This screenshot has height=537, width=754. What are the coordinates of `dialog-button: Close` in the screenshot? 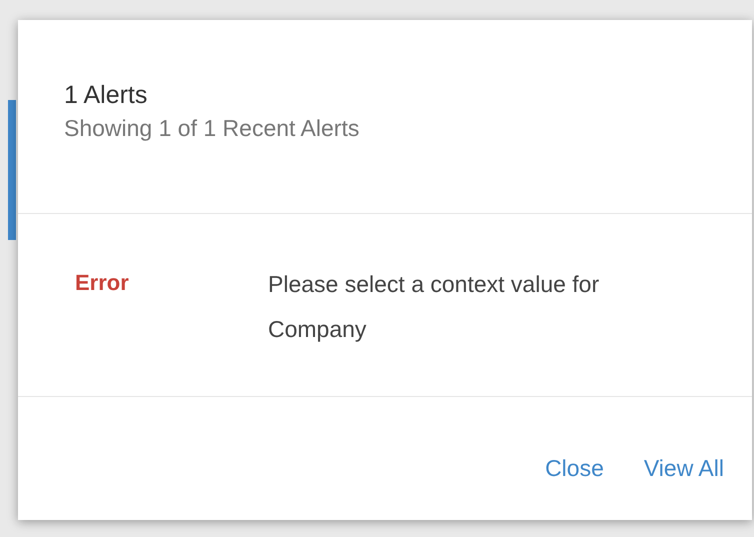 It's located at (574, 468).